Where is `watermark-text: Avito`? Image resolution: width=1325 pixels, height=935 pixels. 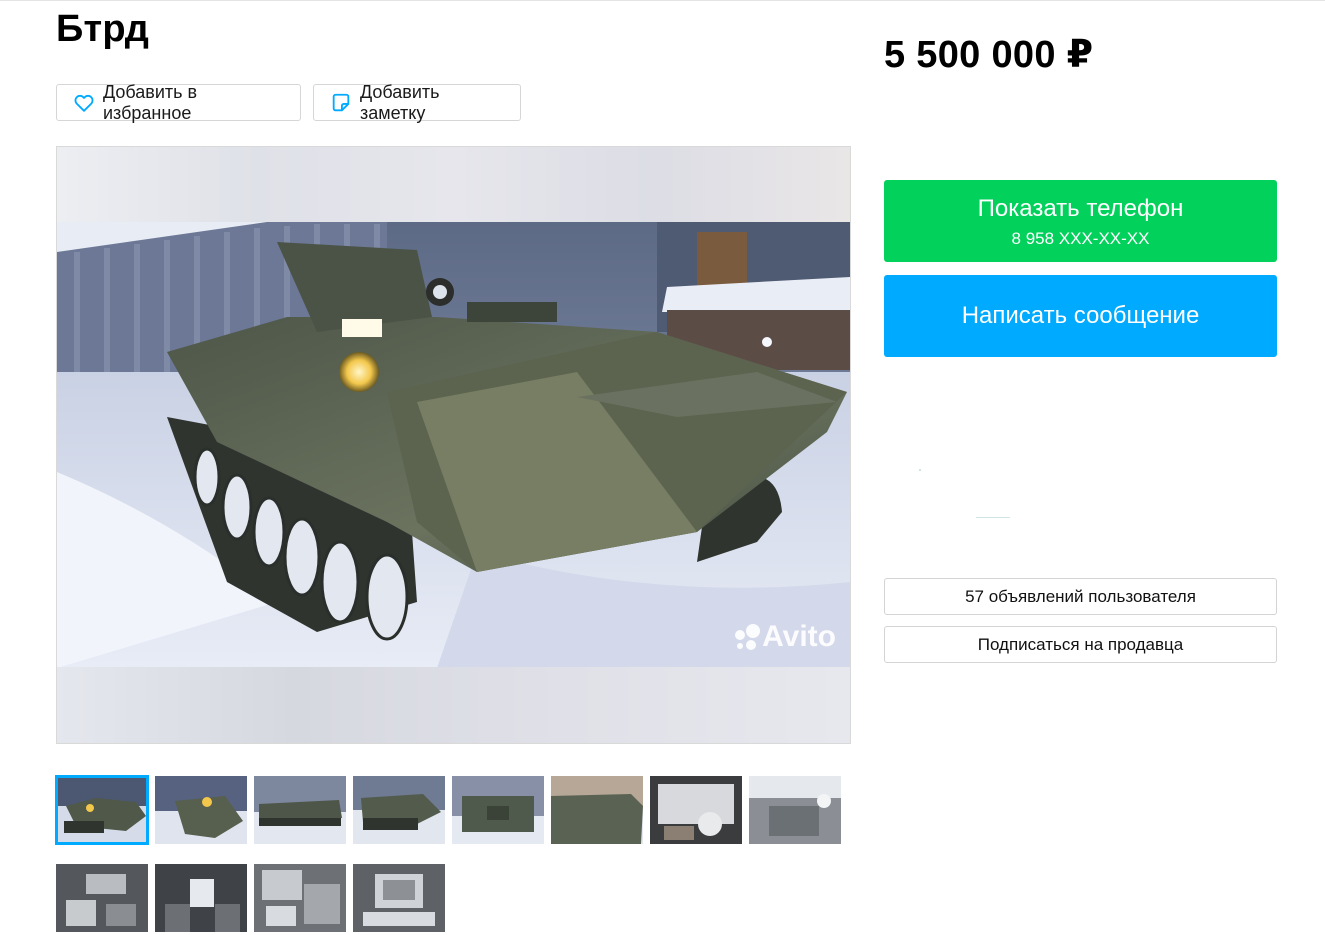 watermark-text: Avito is located at coordinates (799, 636).